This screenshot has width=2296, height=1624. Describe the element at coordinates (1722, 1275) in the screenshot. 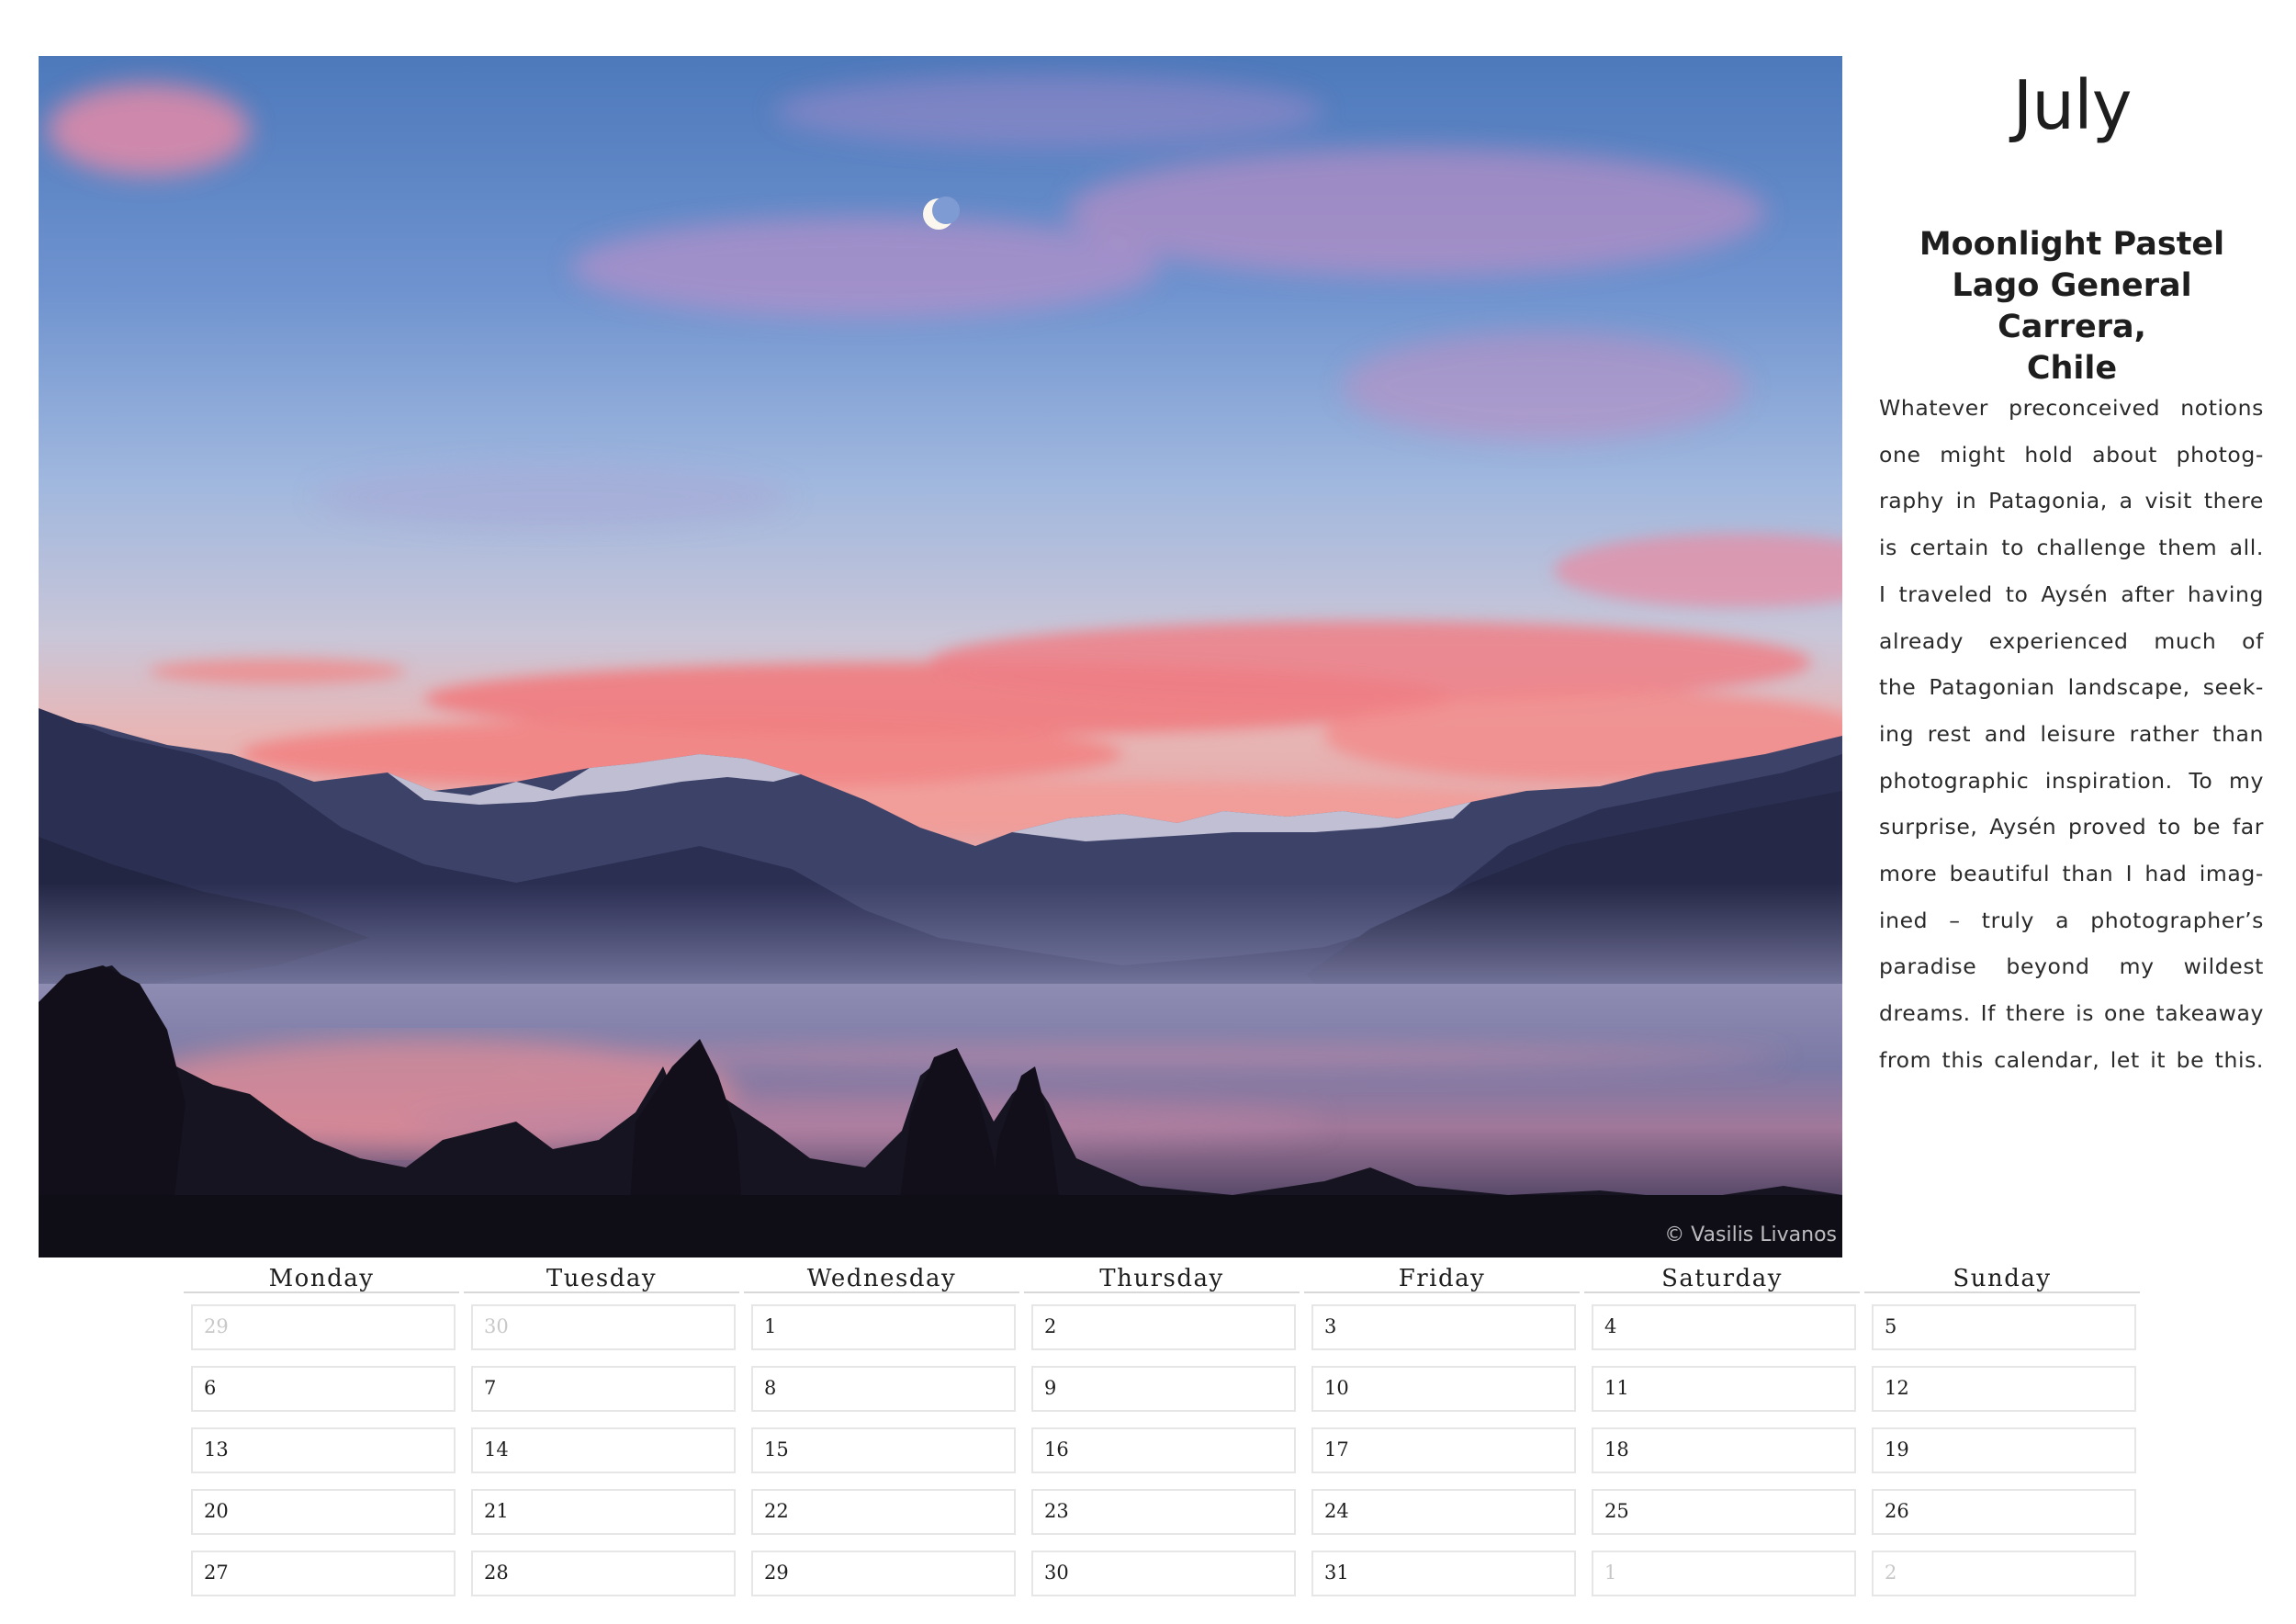

I see `weekday-header: Saturday` at that location.